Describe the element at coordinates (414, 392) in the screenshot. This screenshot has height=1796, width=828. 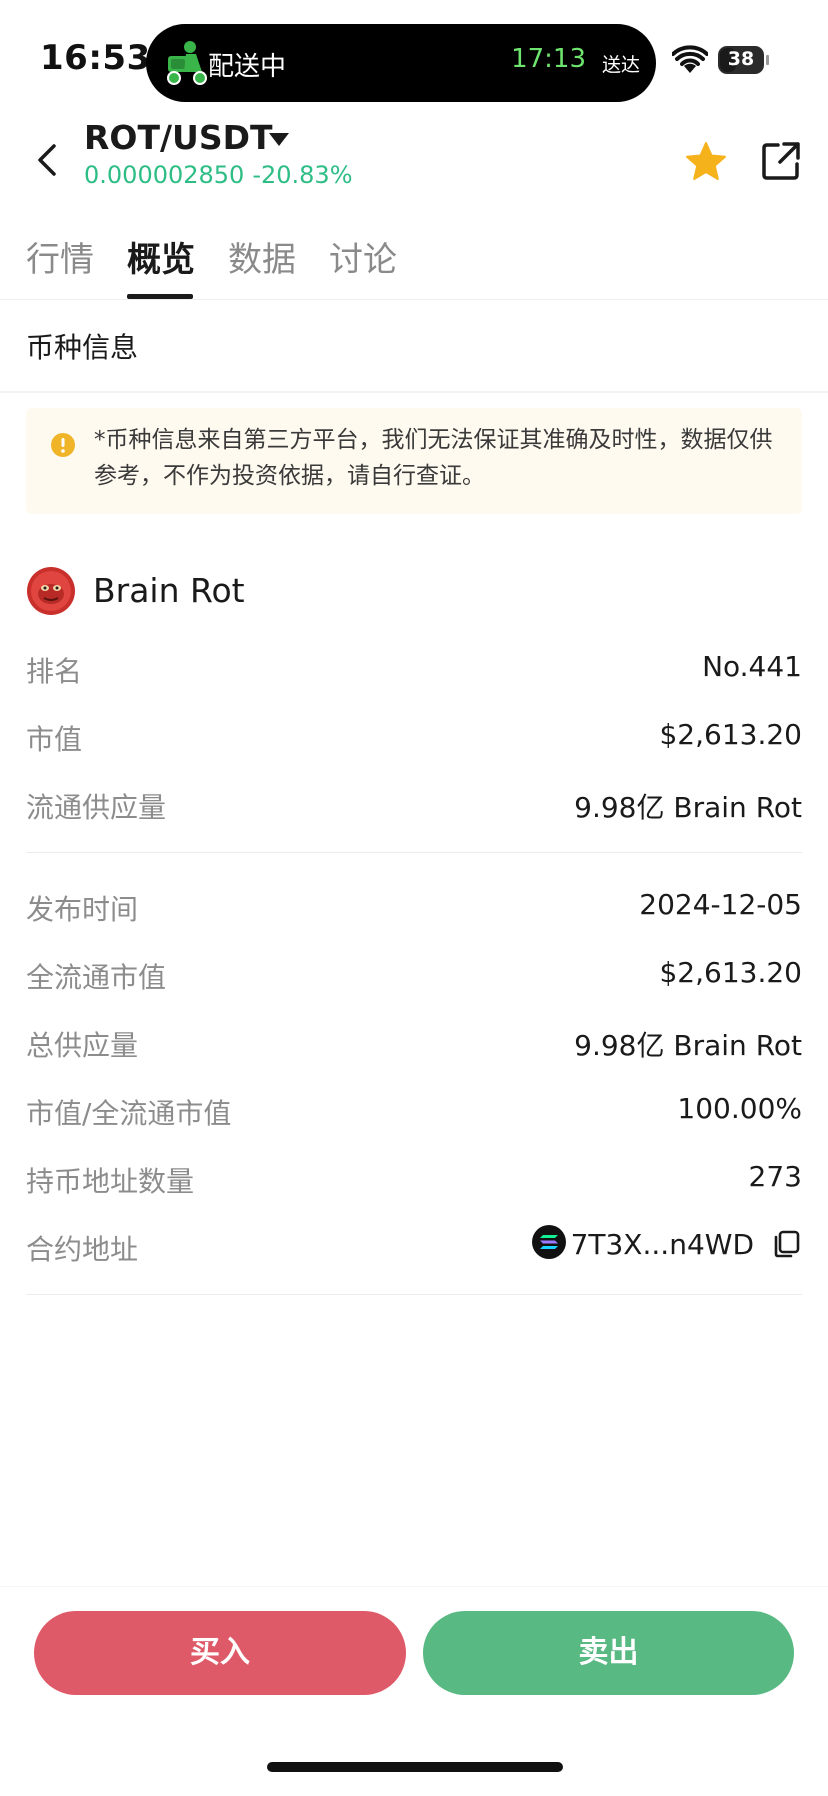
I see `section-divider` at that location.